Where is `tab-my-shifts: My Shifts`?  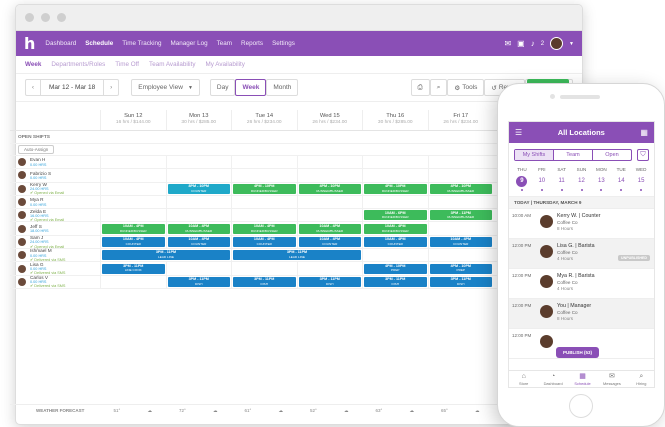 tab-my-shifts: My Shifts is located at coordinates (534, 155).